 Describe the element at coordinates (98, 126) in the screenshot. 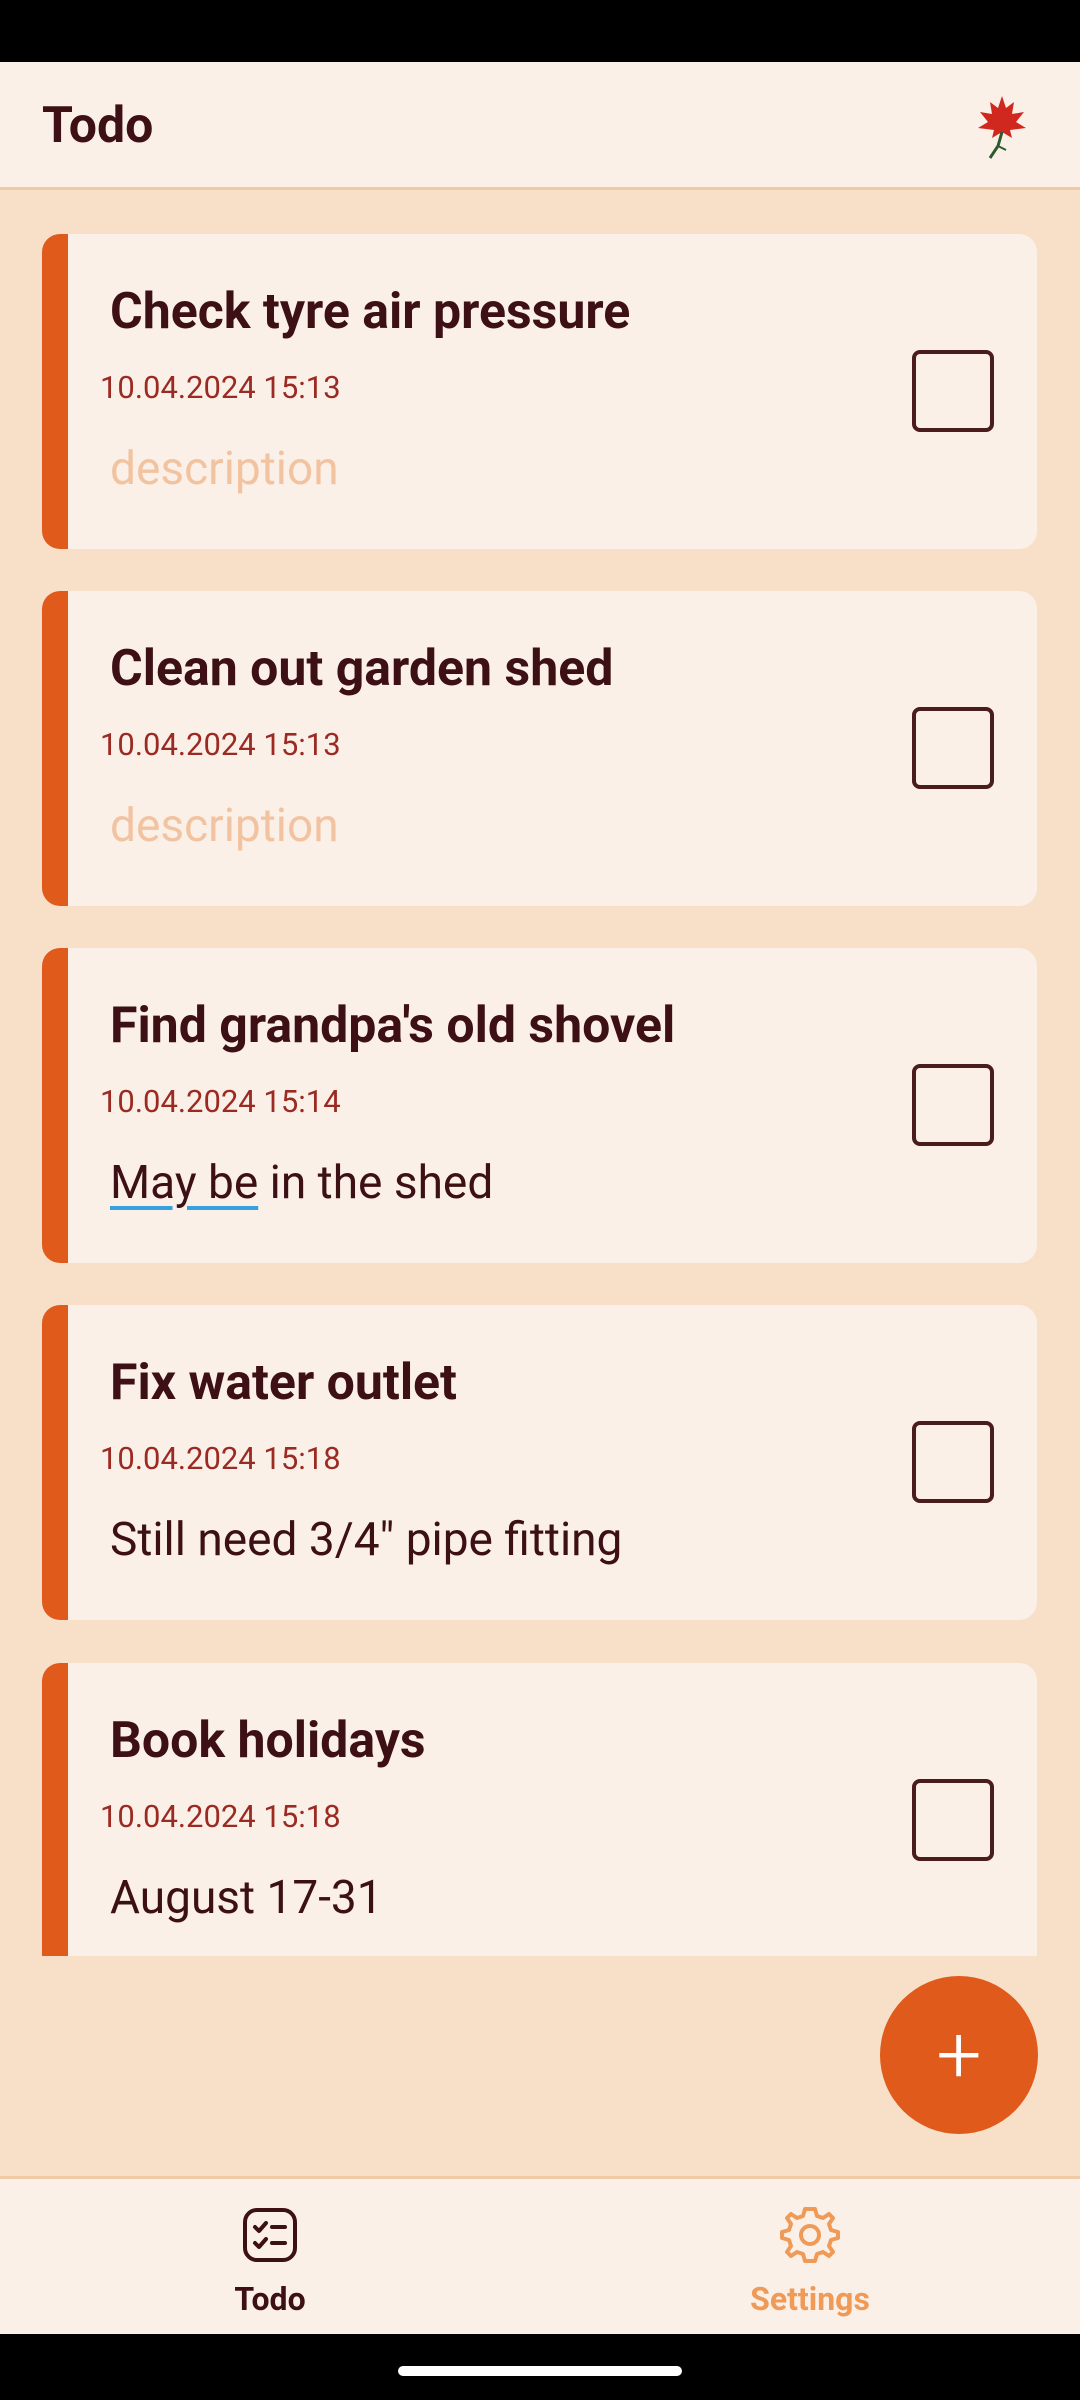

I see `app-title: Todo` at that location.